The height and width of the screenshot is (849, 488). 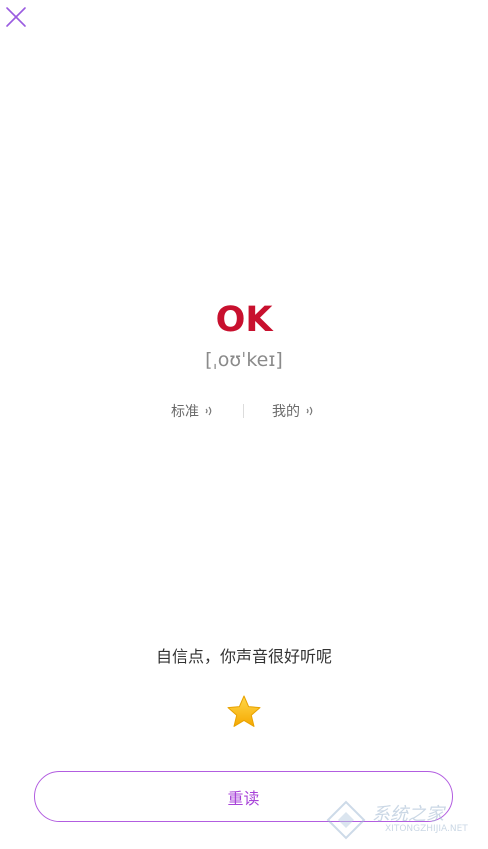 I want to click on close-button, so click(x=16, y=17).